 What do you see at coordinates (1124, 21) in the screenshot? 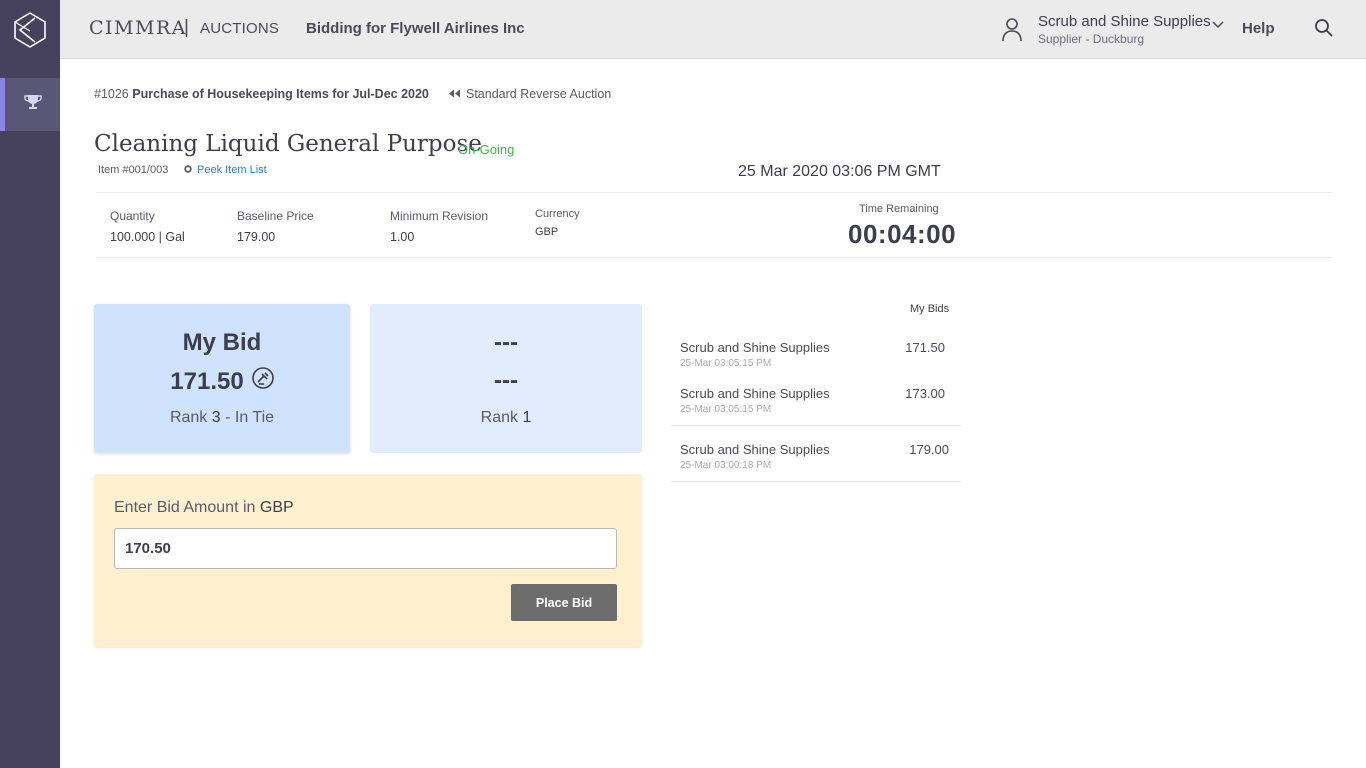
I see `user-menu-name: Scrub and Shine Supplies` at bounding box center [1124, 21].